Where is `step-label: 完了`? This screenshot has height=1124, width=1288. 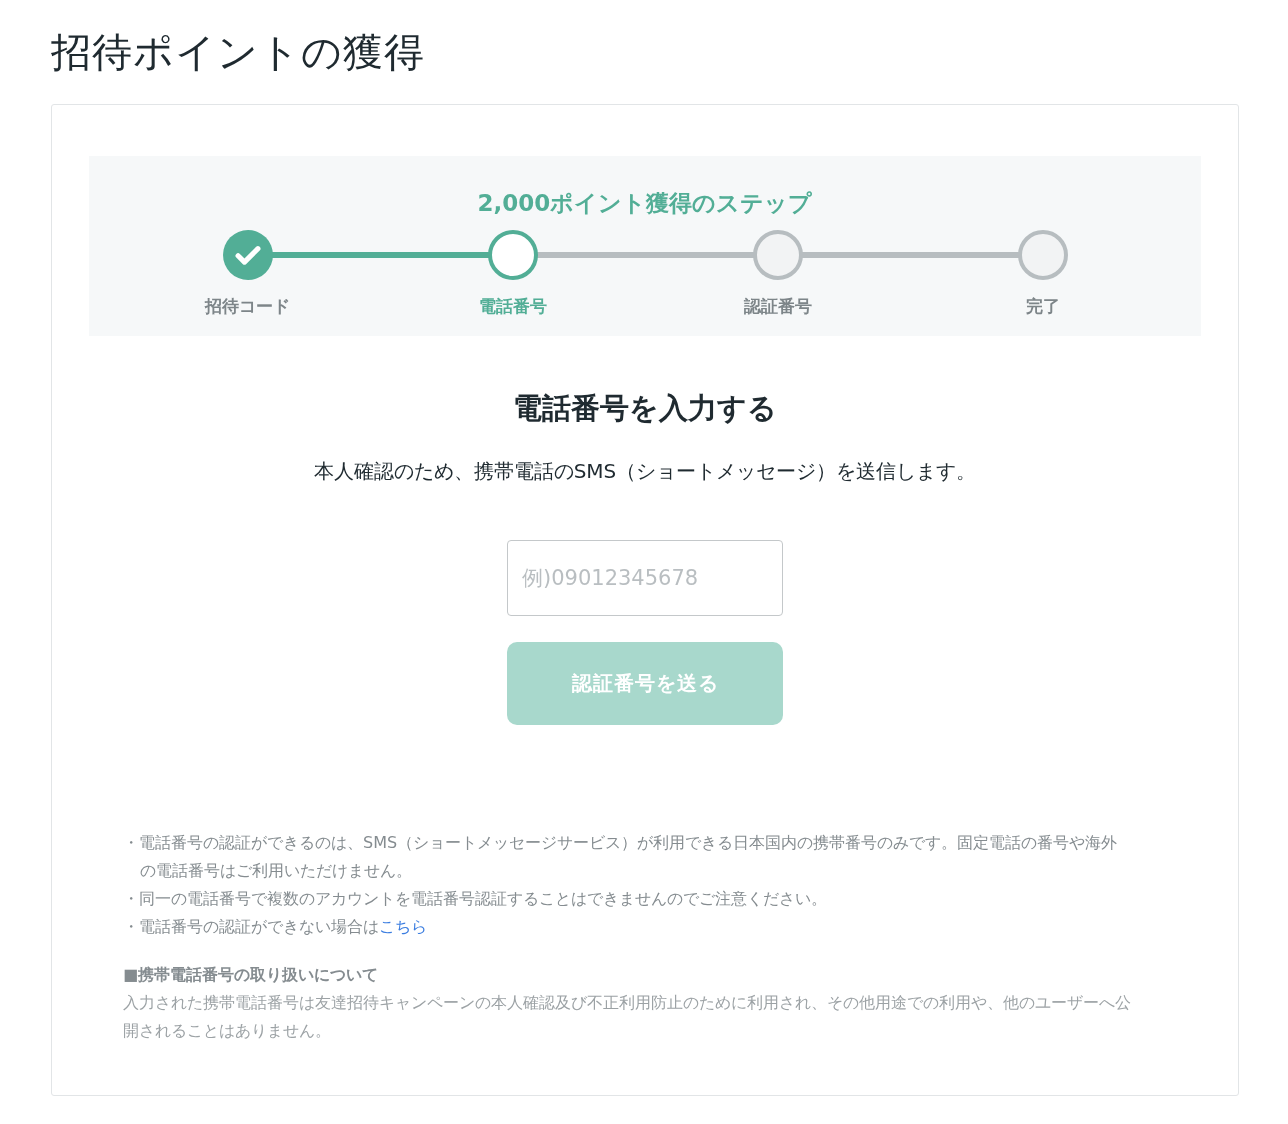
step-label: 完了 is located at coordinates (1042, 306).